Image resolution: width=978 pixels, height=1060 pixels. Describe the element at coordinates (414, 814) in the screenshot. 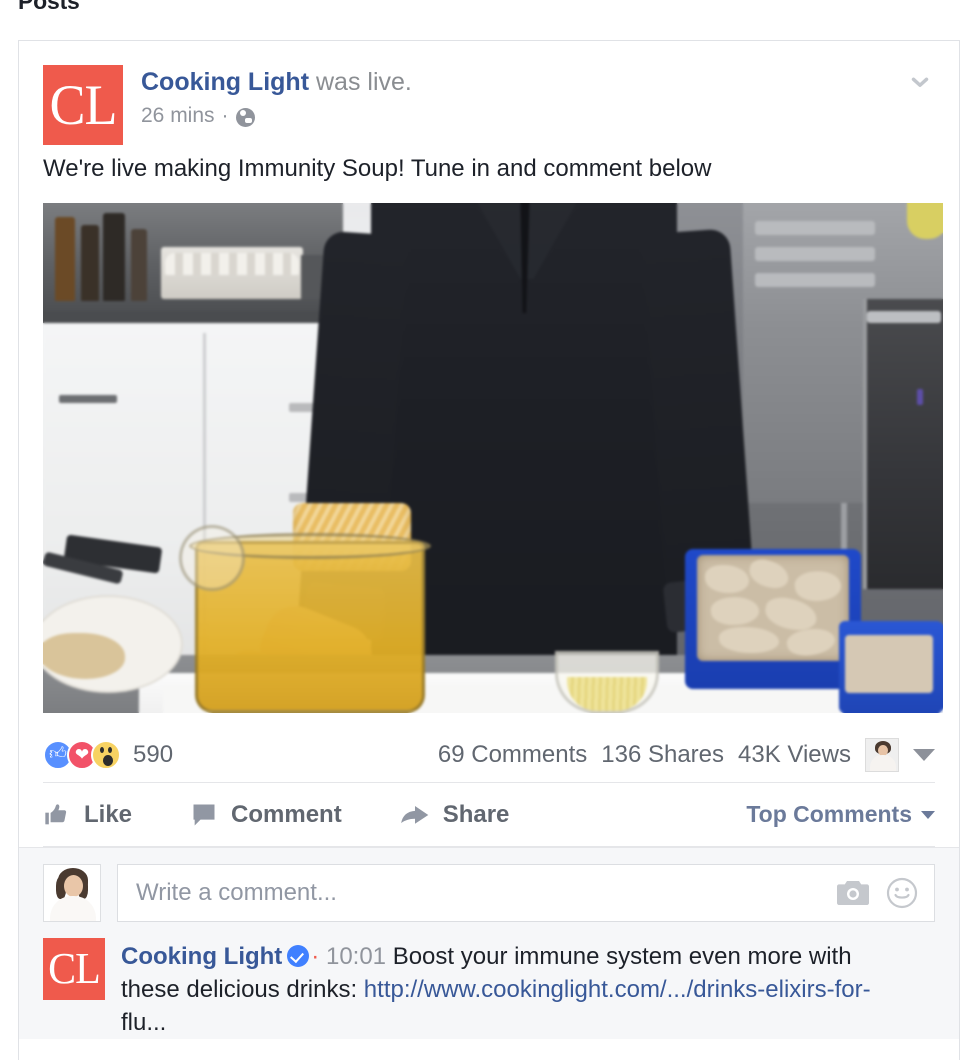

I see `share-arrow-icon` at that location.